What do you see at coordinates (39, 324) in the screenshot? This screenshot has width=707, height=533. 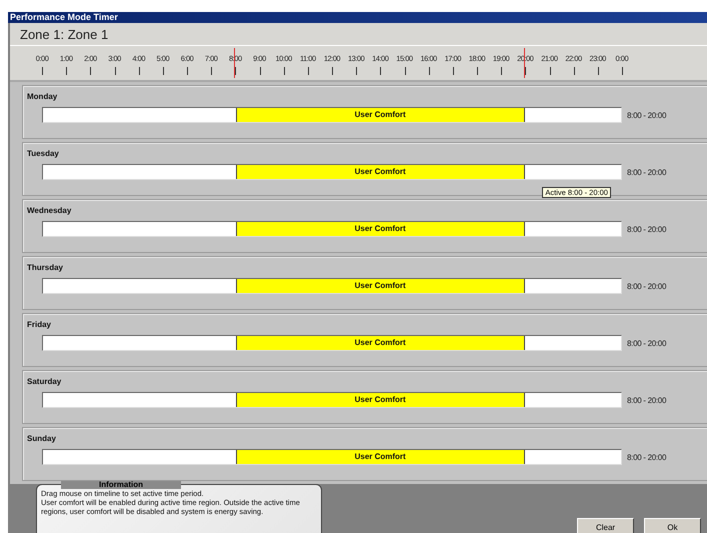 I see `day-name: Friday` at bounding box center [39, 324].